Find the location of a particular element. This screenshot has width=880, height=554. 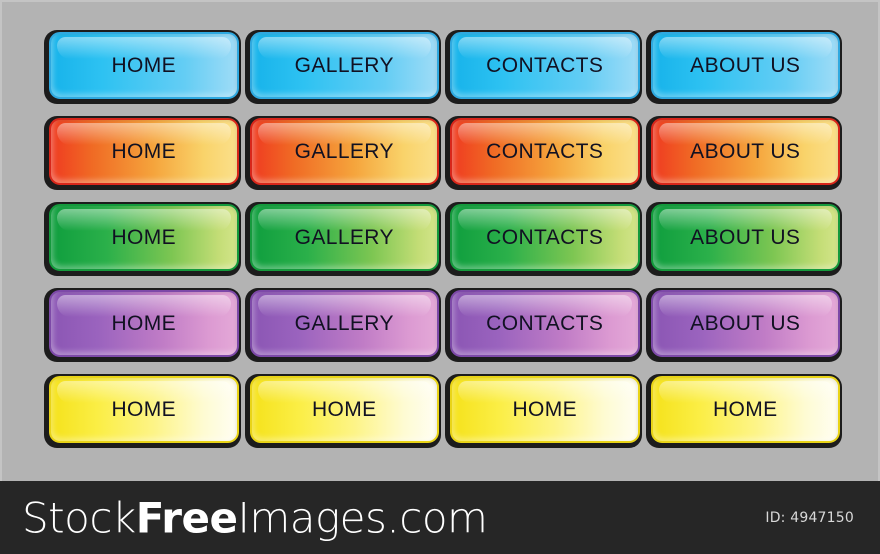

button-purple-contacts: CONTACTS is located at coordinates (543, 325).